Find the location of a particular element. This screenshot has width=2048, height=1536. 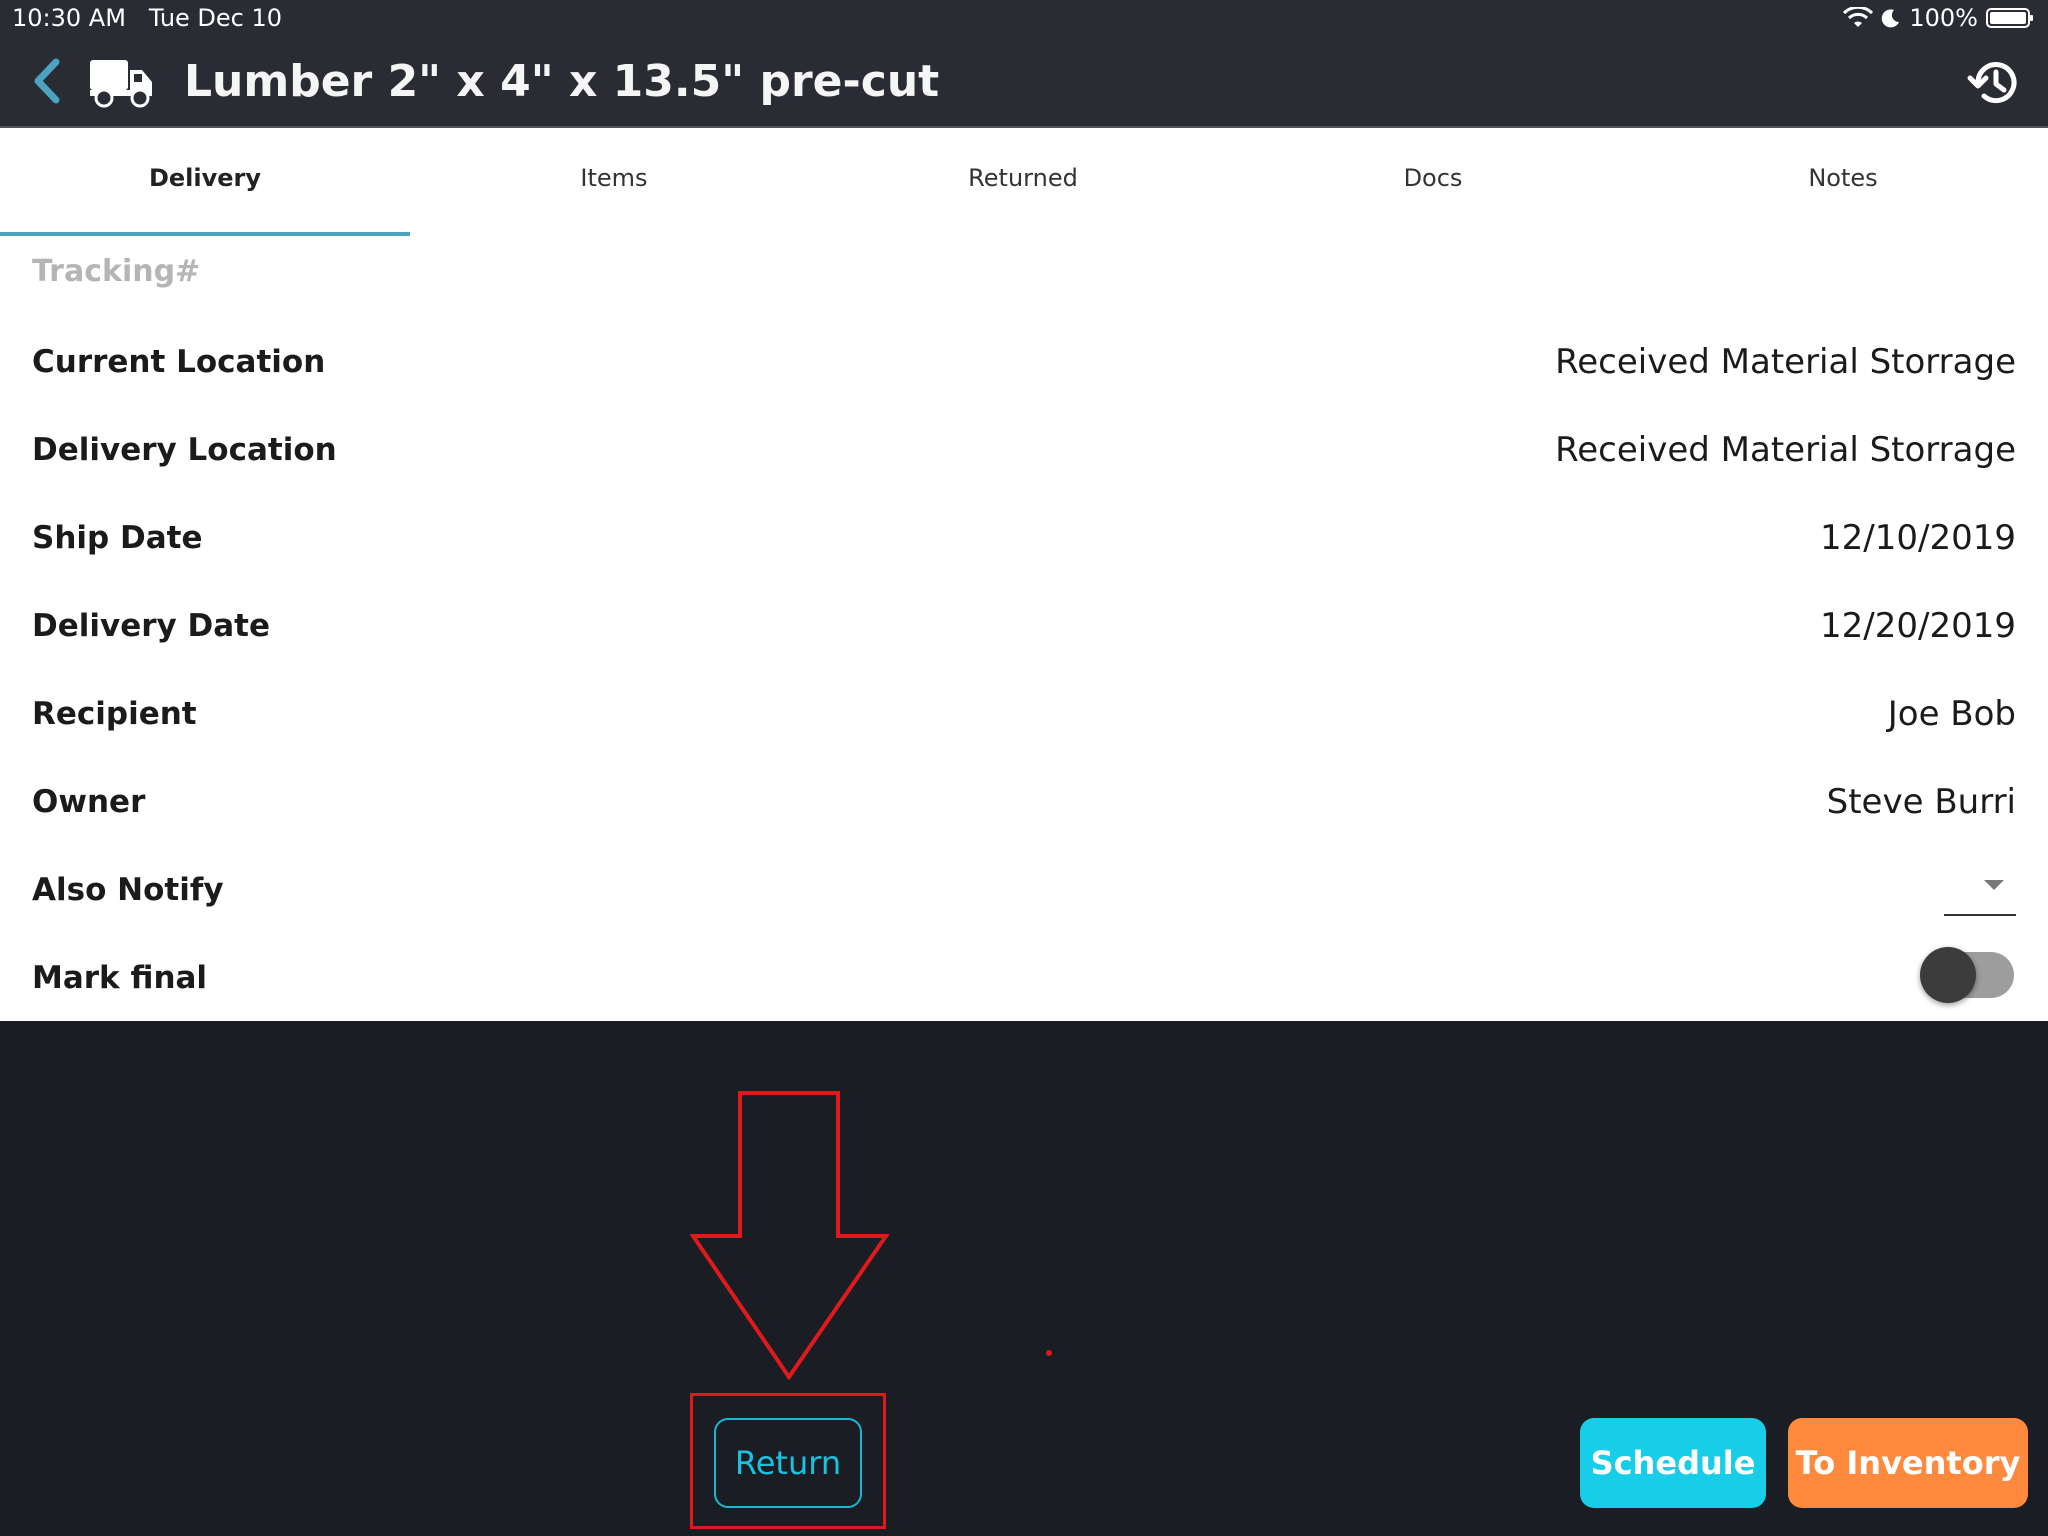

tab-docs: Docs is located at coordinates (1433, 180).